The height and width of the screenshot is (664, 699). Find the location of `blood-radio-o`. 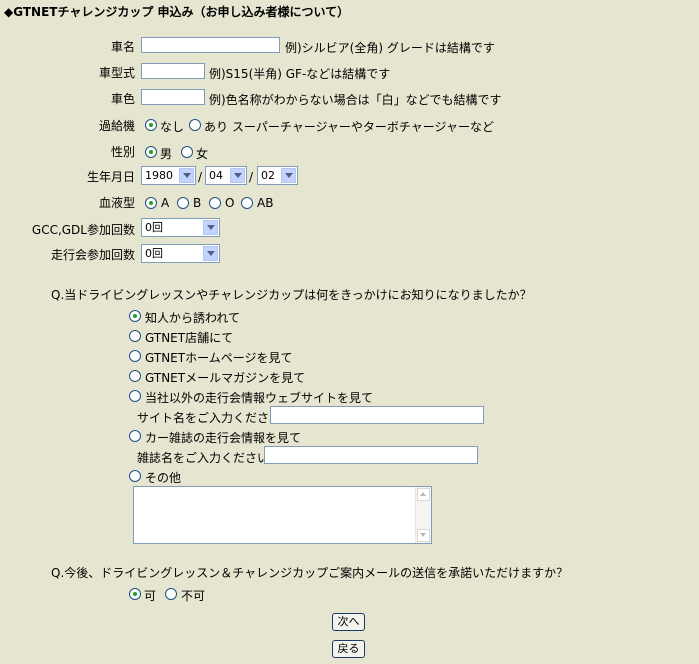

blood-radio-o is located at coordinates (215, 203).